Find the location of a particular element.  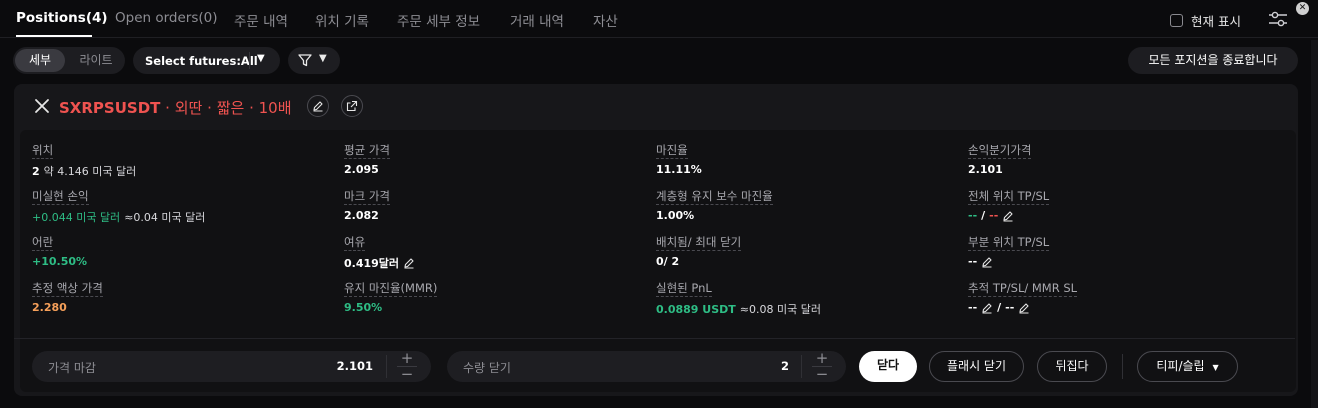

adl-label: 배치됨/ 최대 닫기 is located at coordinates (699, 243).